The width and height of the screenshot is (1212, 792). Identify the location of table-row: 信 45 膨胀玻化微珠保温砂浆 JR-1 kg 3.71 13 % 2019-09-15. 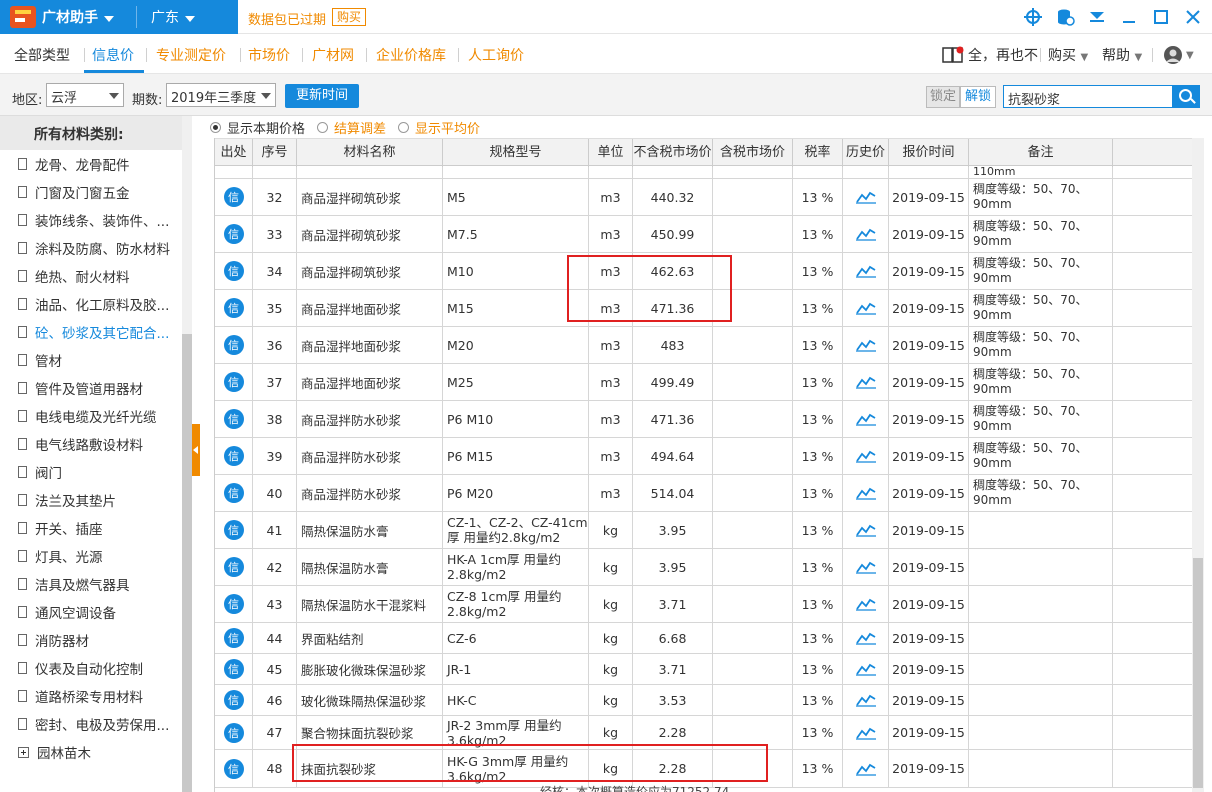
(703, 669).